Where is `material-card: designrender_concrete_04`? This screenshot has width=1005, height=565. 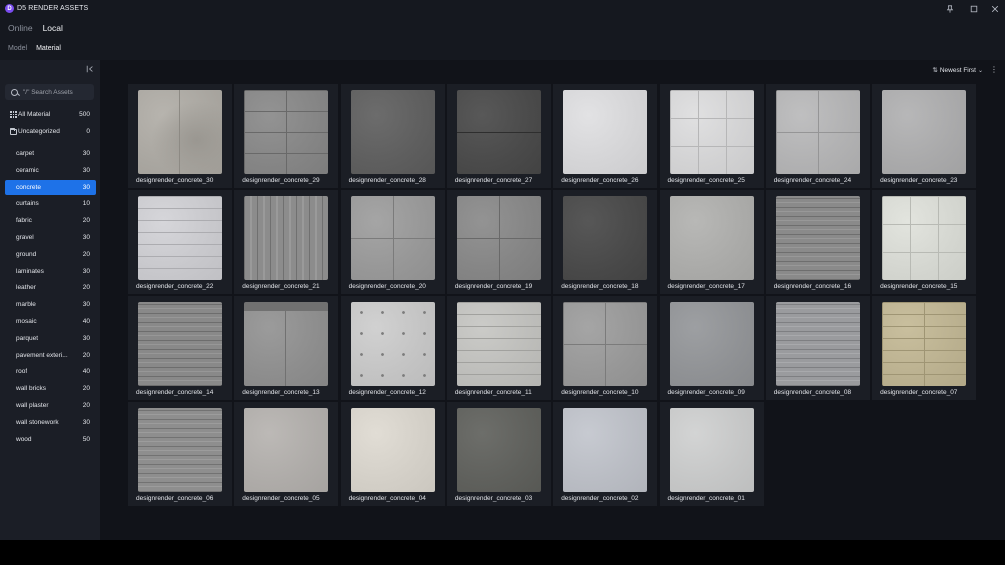
material-card: designrender_concrete_04 is located at coordinates (392, 454).